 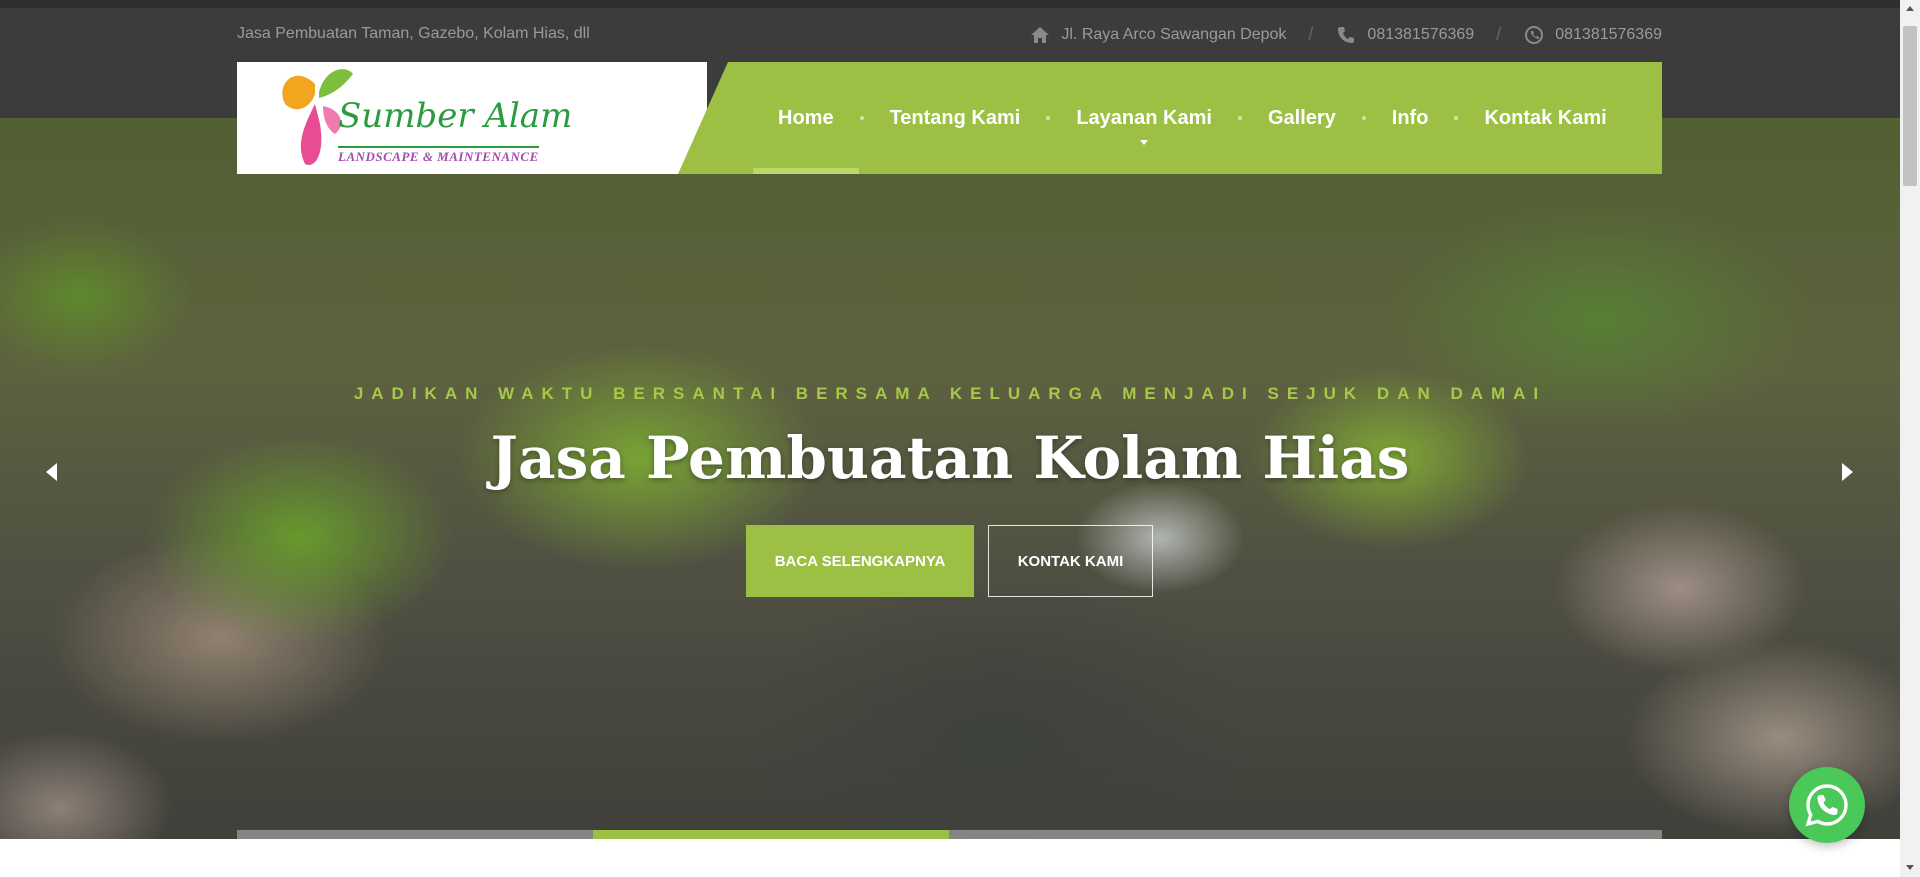 I want to click on nav-contact: Kontak Kami, so click(x=1545, y=118).